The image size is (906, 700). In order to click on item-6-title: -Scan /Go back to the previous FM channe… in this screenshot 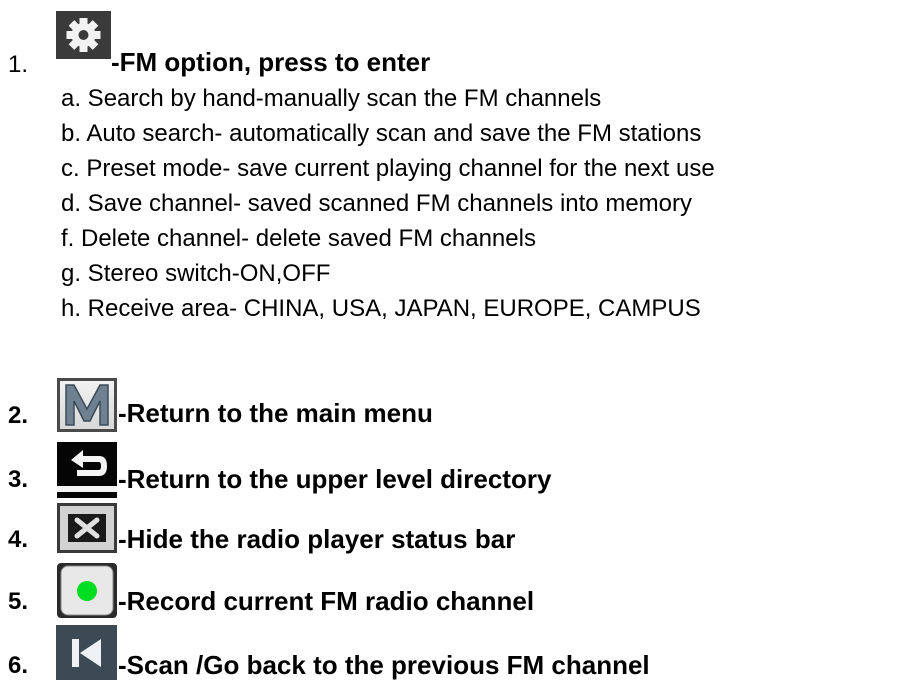, I will do `click(384, 665)`.